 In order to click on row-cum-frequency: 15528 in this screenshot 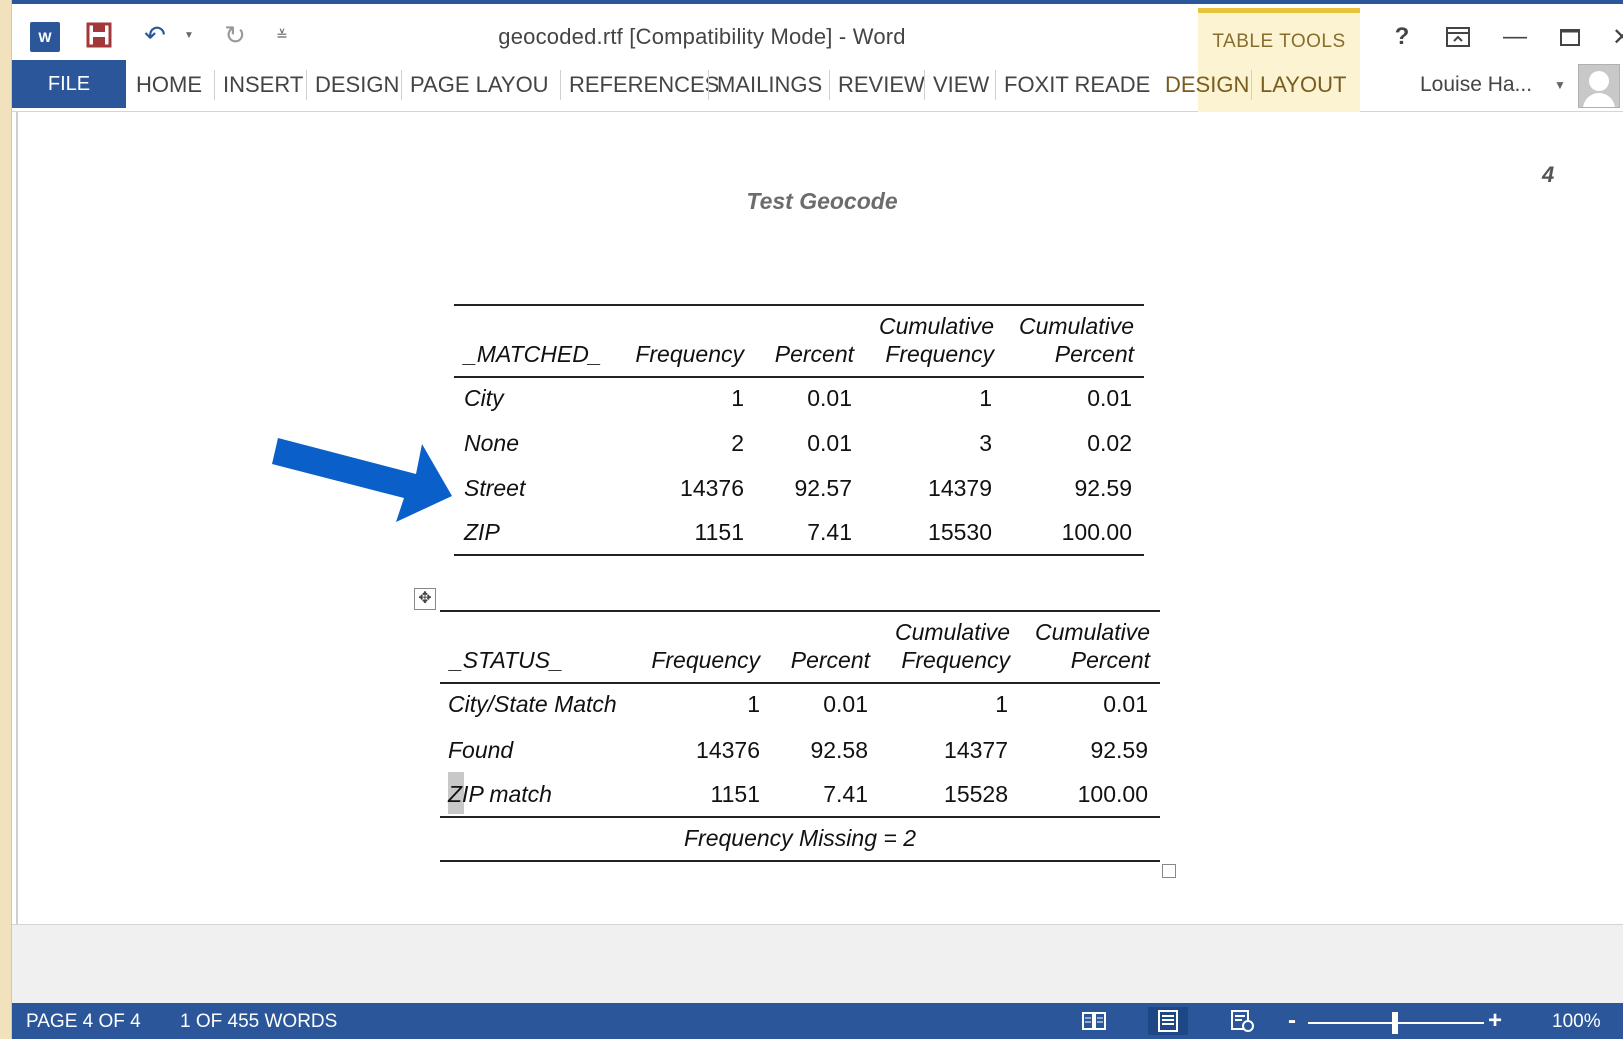, I will do `click(976, 794)`.